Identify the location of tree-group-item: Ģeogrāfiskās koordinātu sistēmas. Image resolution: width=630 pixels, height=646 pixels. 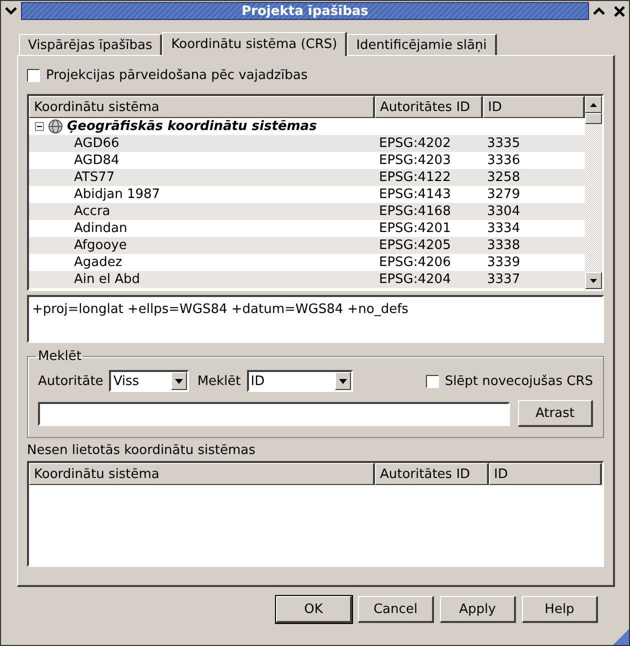
(202, 126).